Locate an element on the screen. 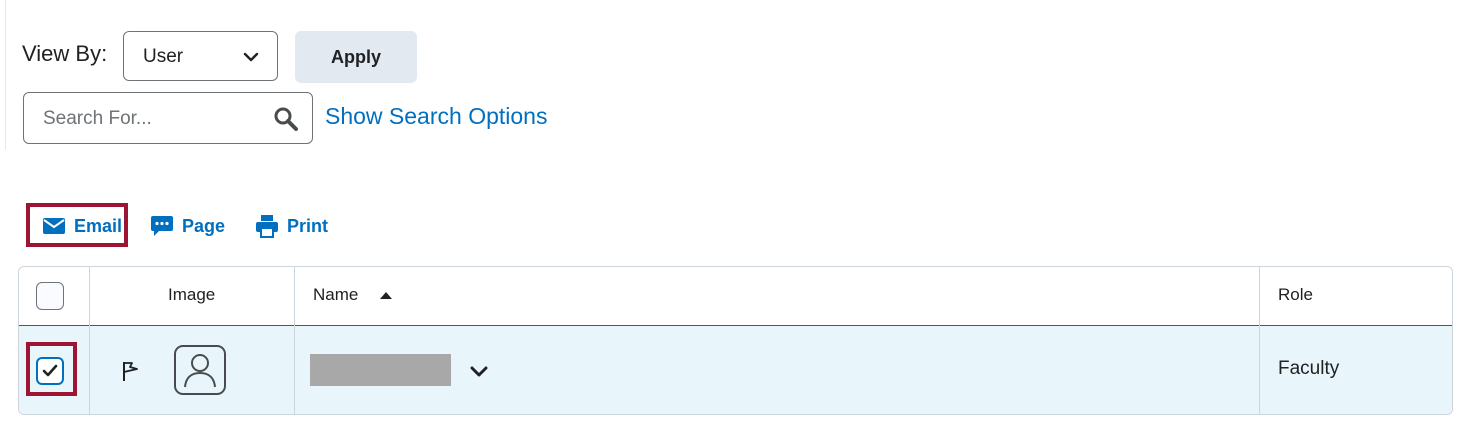 The width and height of the screenshot is (1470, 429). table-header-row: Image Name Role is located at coordinates (735, 296).